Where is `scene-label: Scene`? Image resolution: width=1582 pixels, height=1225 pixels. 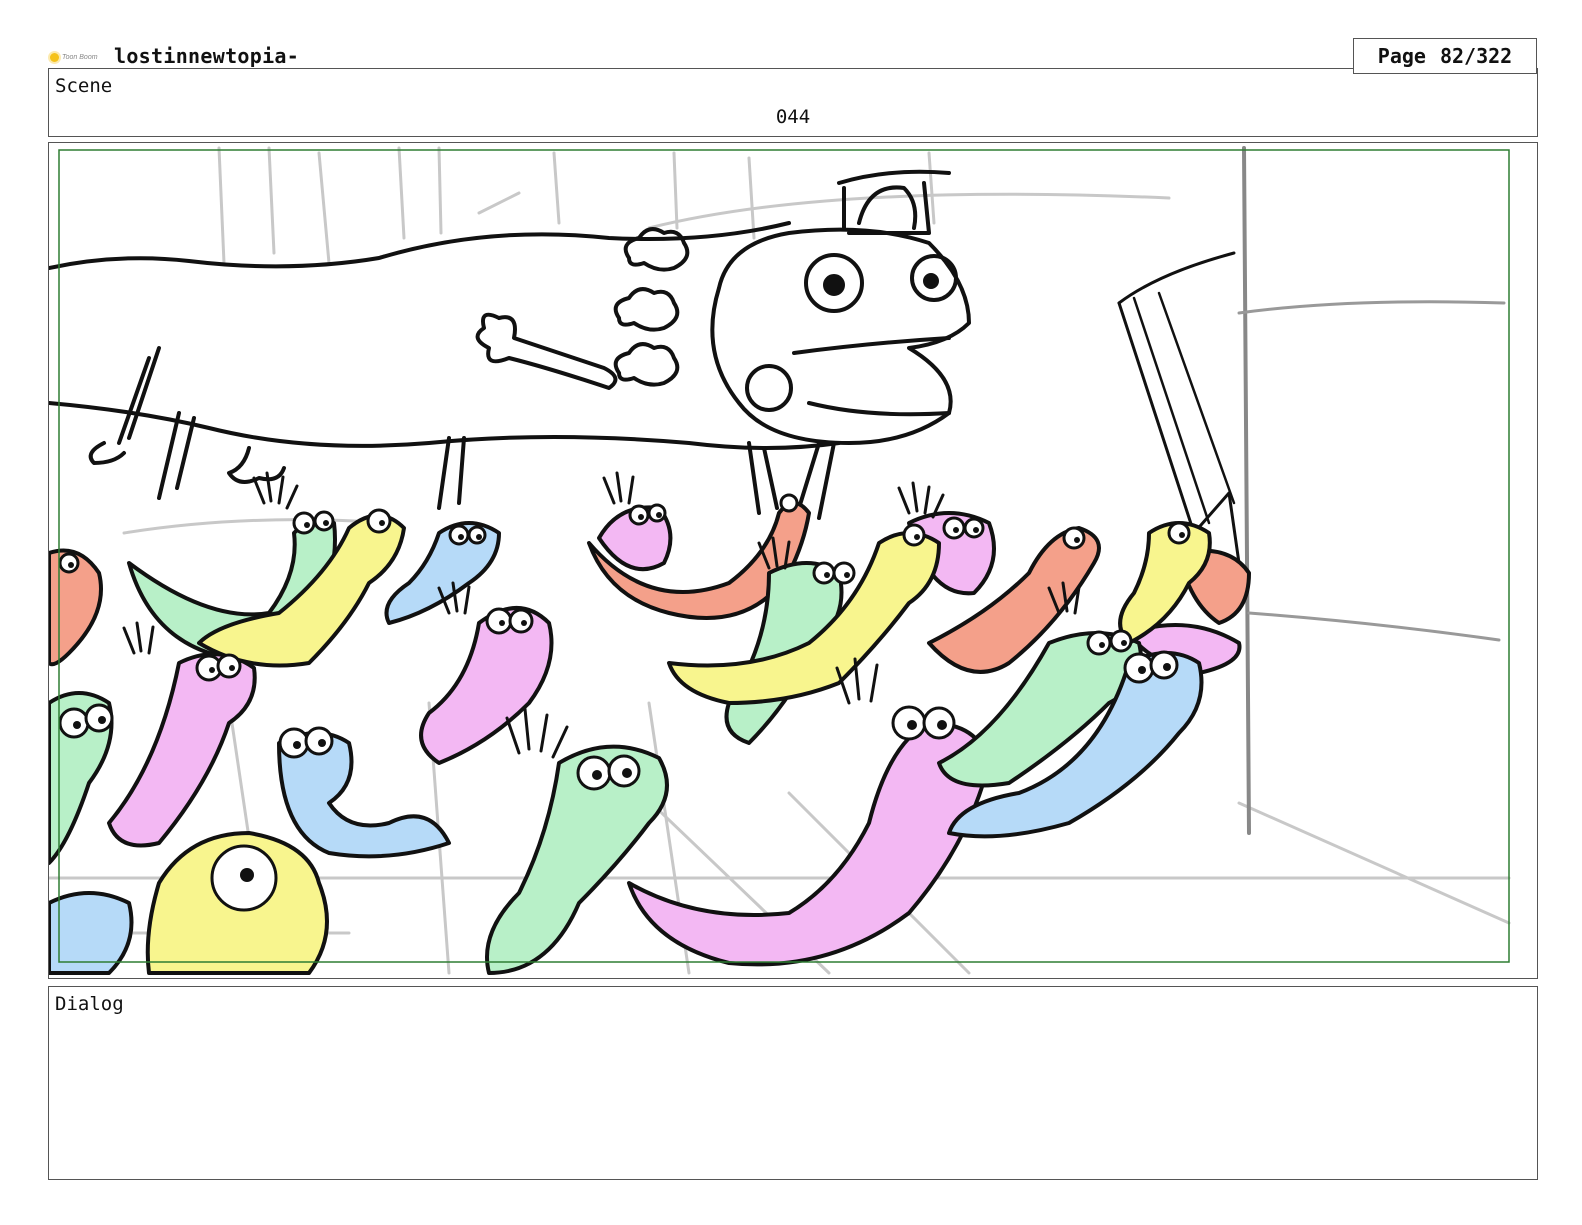
scene-label: Scene is located at coordinates (84, 86).